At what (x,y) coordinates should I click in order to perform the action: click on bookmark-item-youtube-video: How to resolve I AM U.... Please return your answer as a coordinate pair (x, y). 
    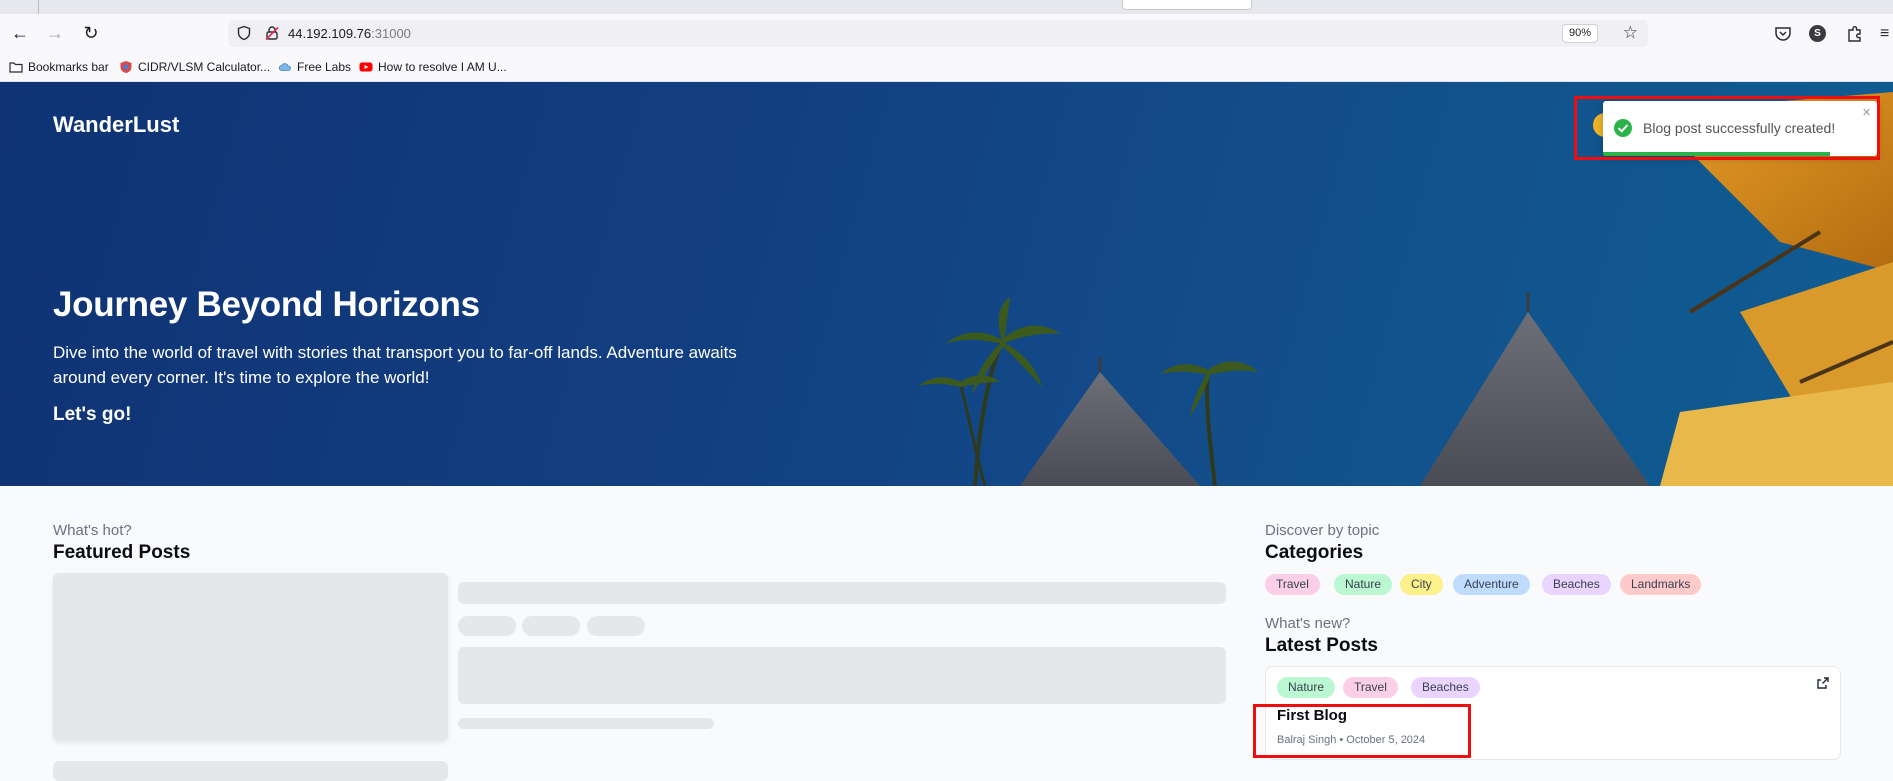
    Looking at the image, I should click on (433, 67).